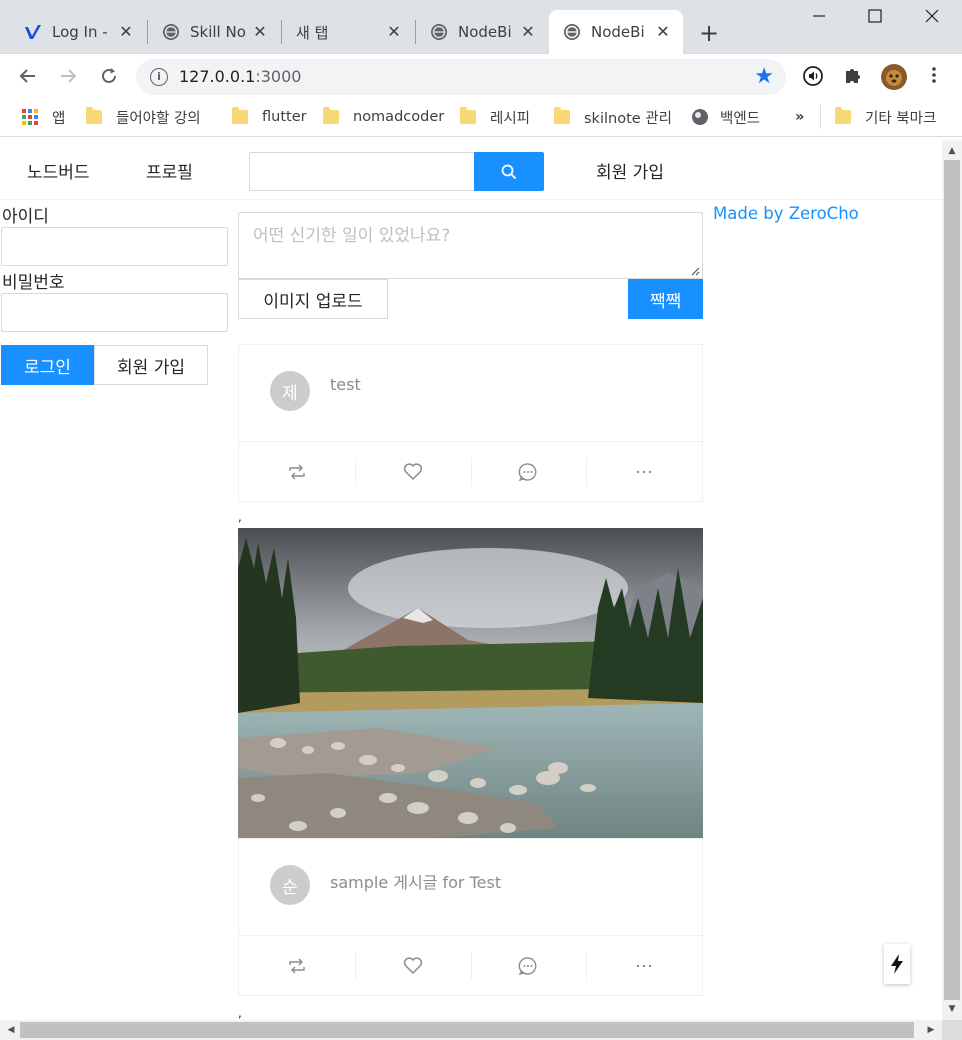 The height and width of the screenshot is (1040, 962). Describe the element at coordinates (290, 885) in the screenshot. I see `avatar: 순` at that location.